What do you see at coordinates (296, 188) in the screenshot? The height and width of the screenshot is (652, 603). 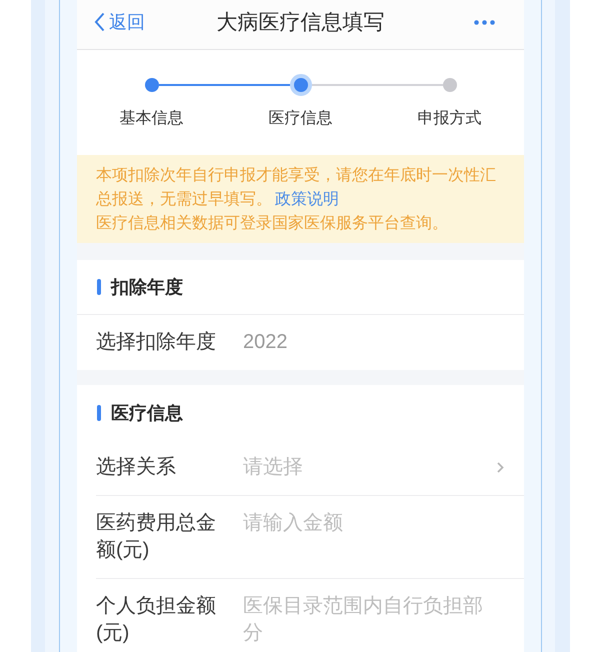 I see `notice-text: 本项扣除次年自行申报才能享受，请您在年底时一次性汇总报送，无需过早填写。 政策说明` at bounding box center [296, 188].